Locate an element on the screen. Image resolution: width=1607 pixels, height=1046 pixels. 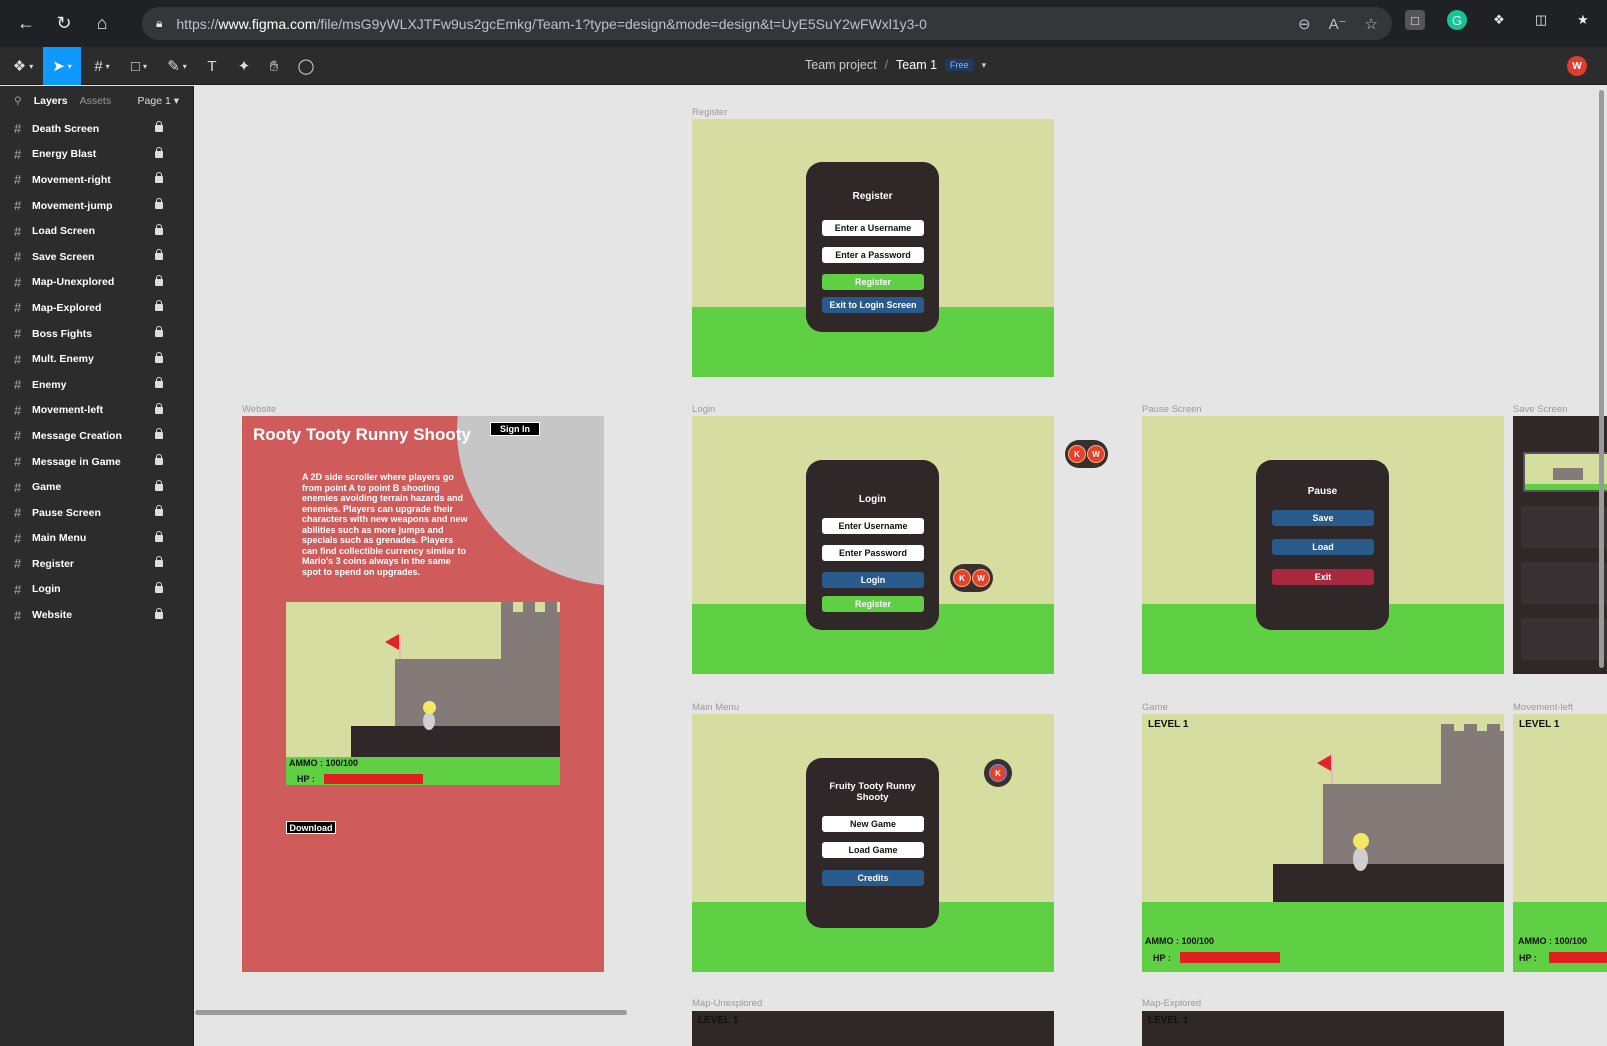
file-name: Team 1 is located at coordinates (916, 65).